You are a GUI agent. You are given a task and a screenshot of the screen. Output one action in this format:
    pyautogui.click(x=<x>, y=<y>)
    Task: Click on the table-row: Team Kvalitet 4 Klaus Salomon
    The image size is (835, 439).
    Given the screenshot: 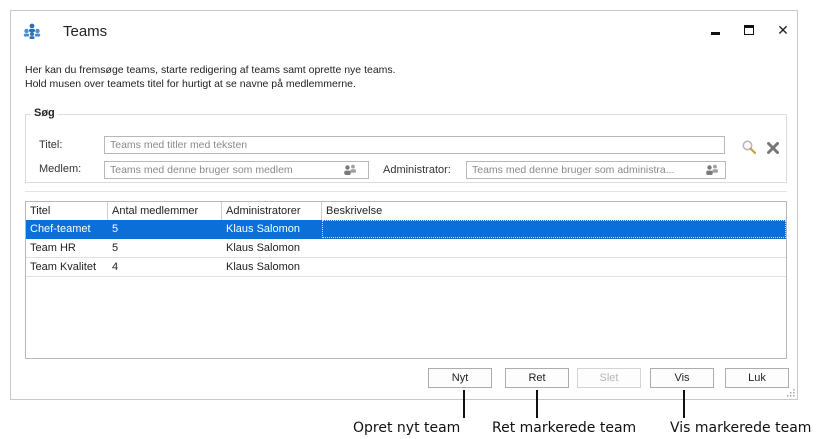 What is the action you would take?
    pyautogui.click(x=406, y=267)
    